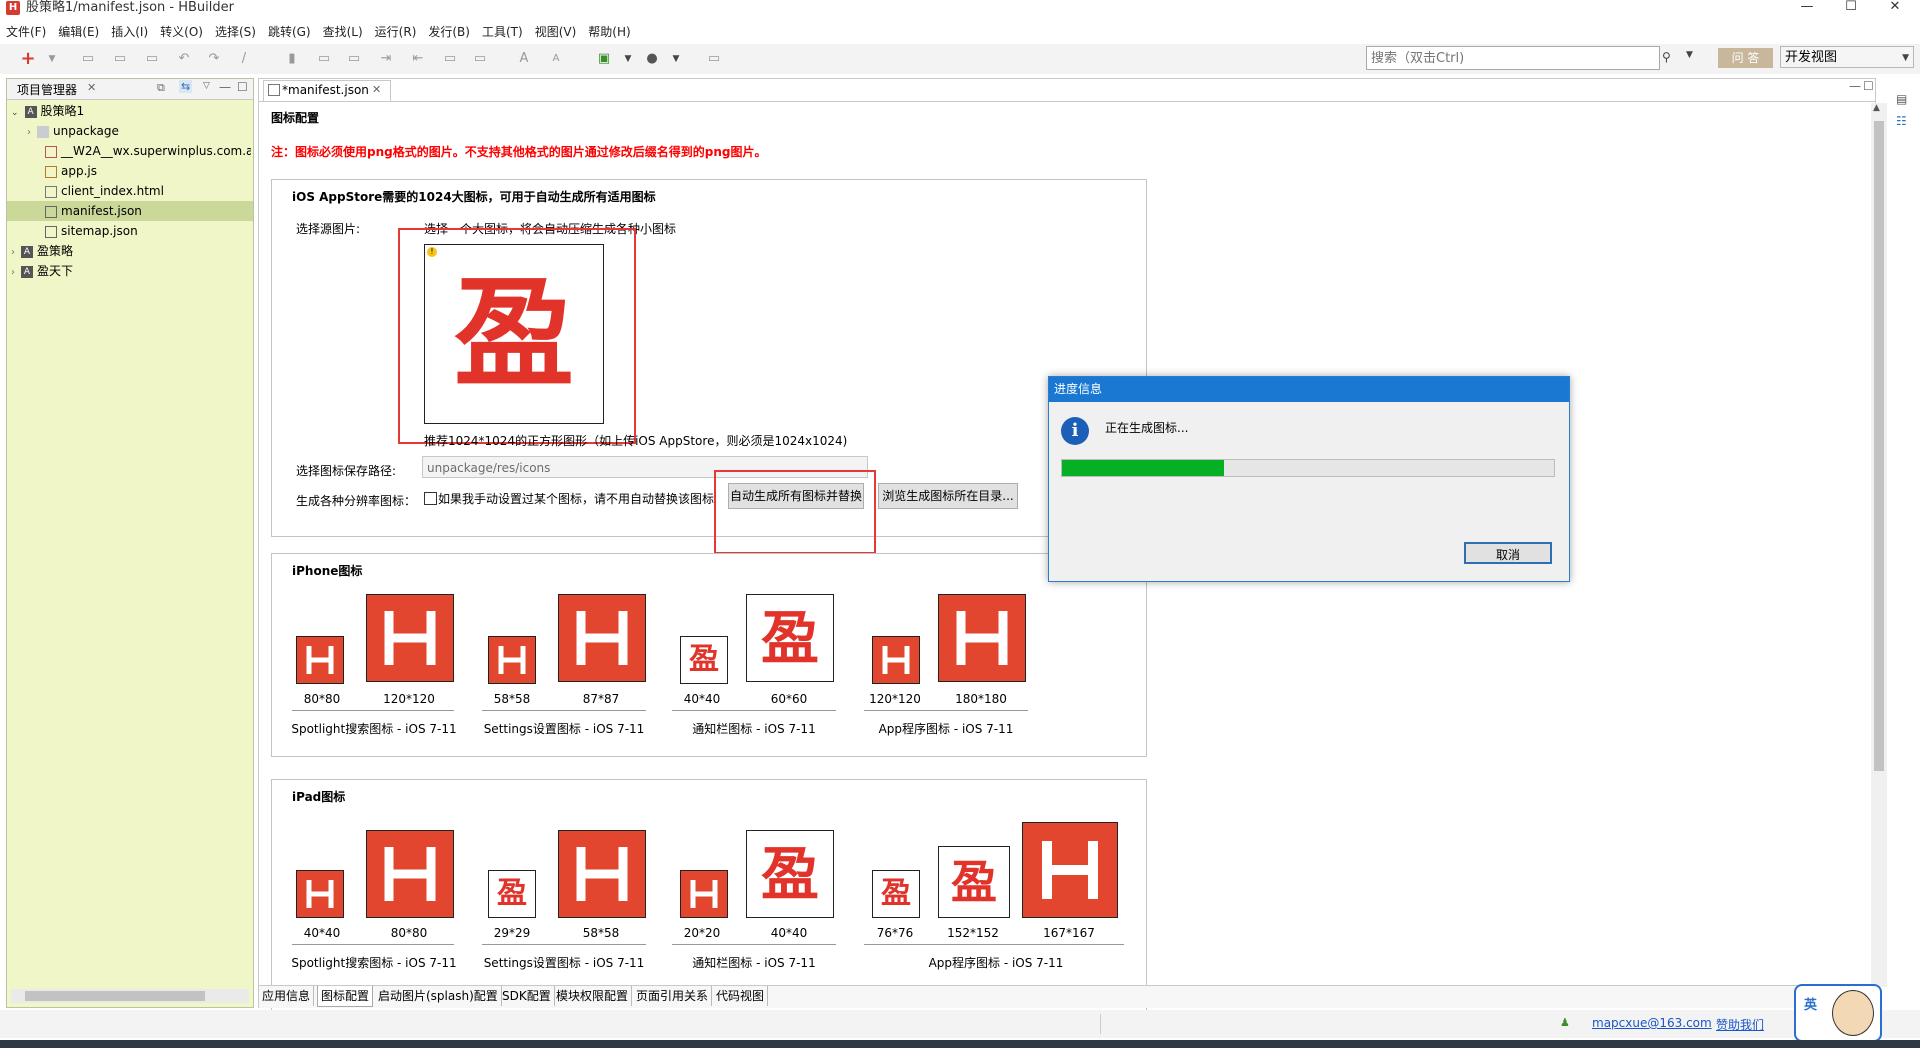  I want to click on save-all-icon: ▭, so click(120, 59).